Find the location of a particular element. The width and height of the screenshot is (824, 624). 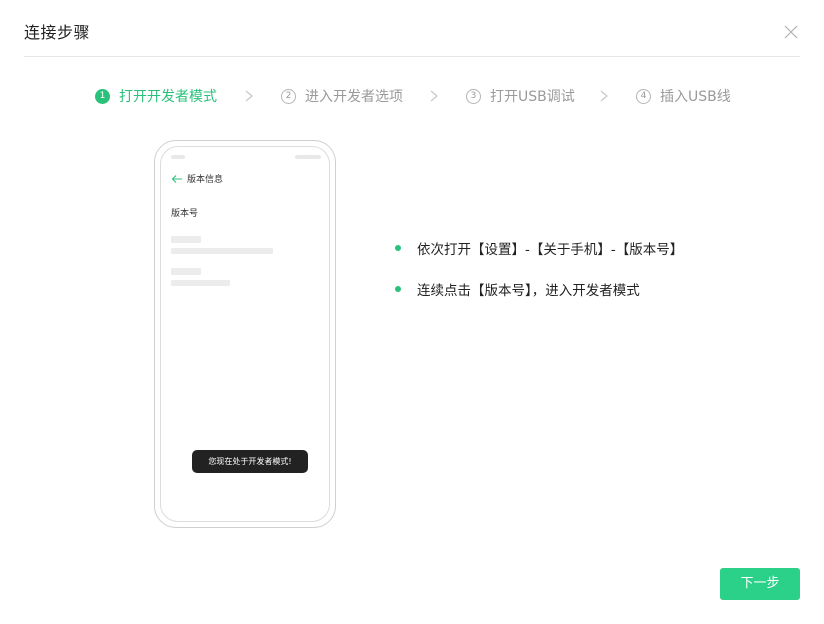

step-4: 4 插入USB线 is located at coordinates (683, 96).